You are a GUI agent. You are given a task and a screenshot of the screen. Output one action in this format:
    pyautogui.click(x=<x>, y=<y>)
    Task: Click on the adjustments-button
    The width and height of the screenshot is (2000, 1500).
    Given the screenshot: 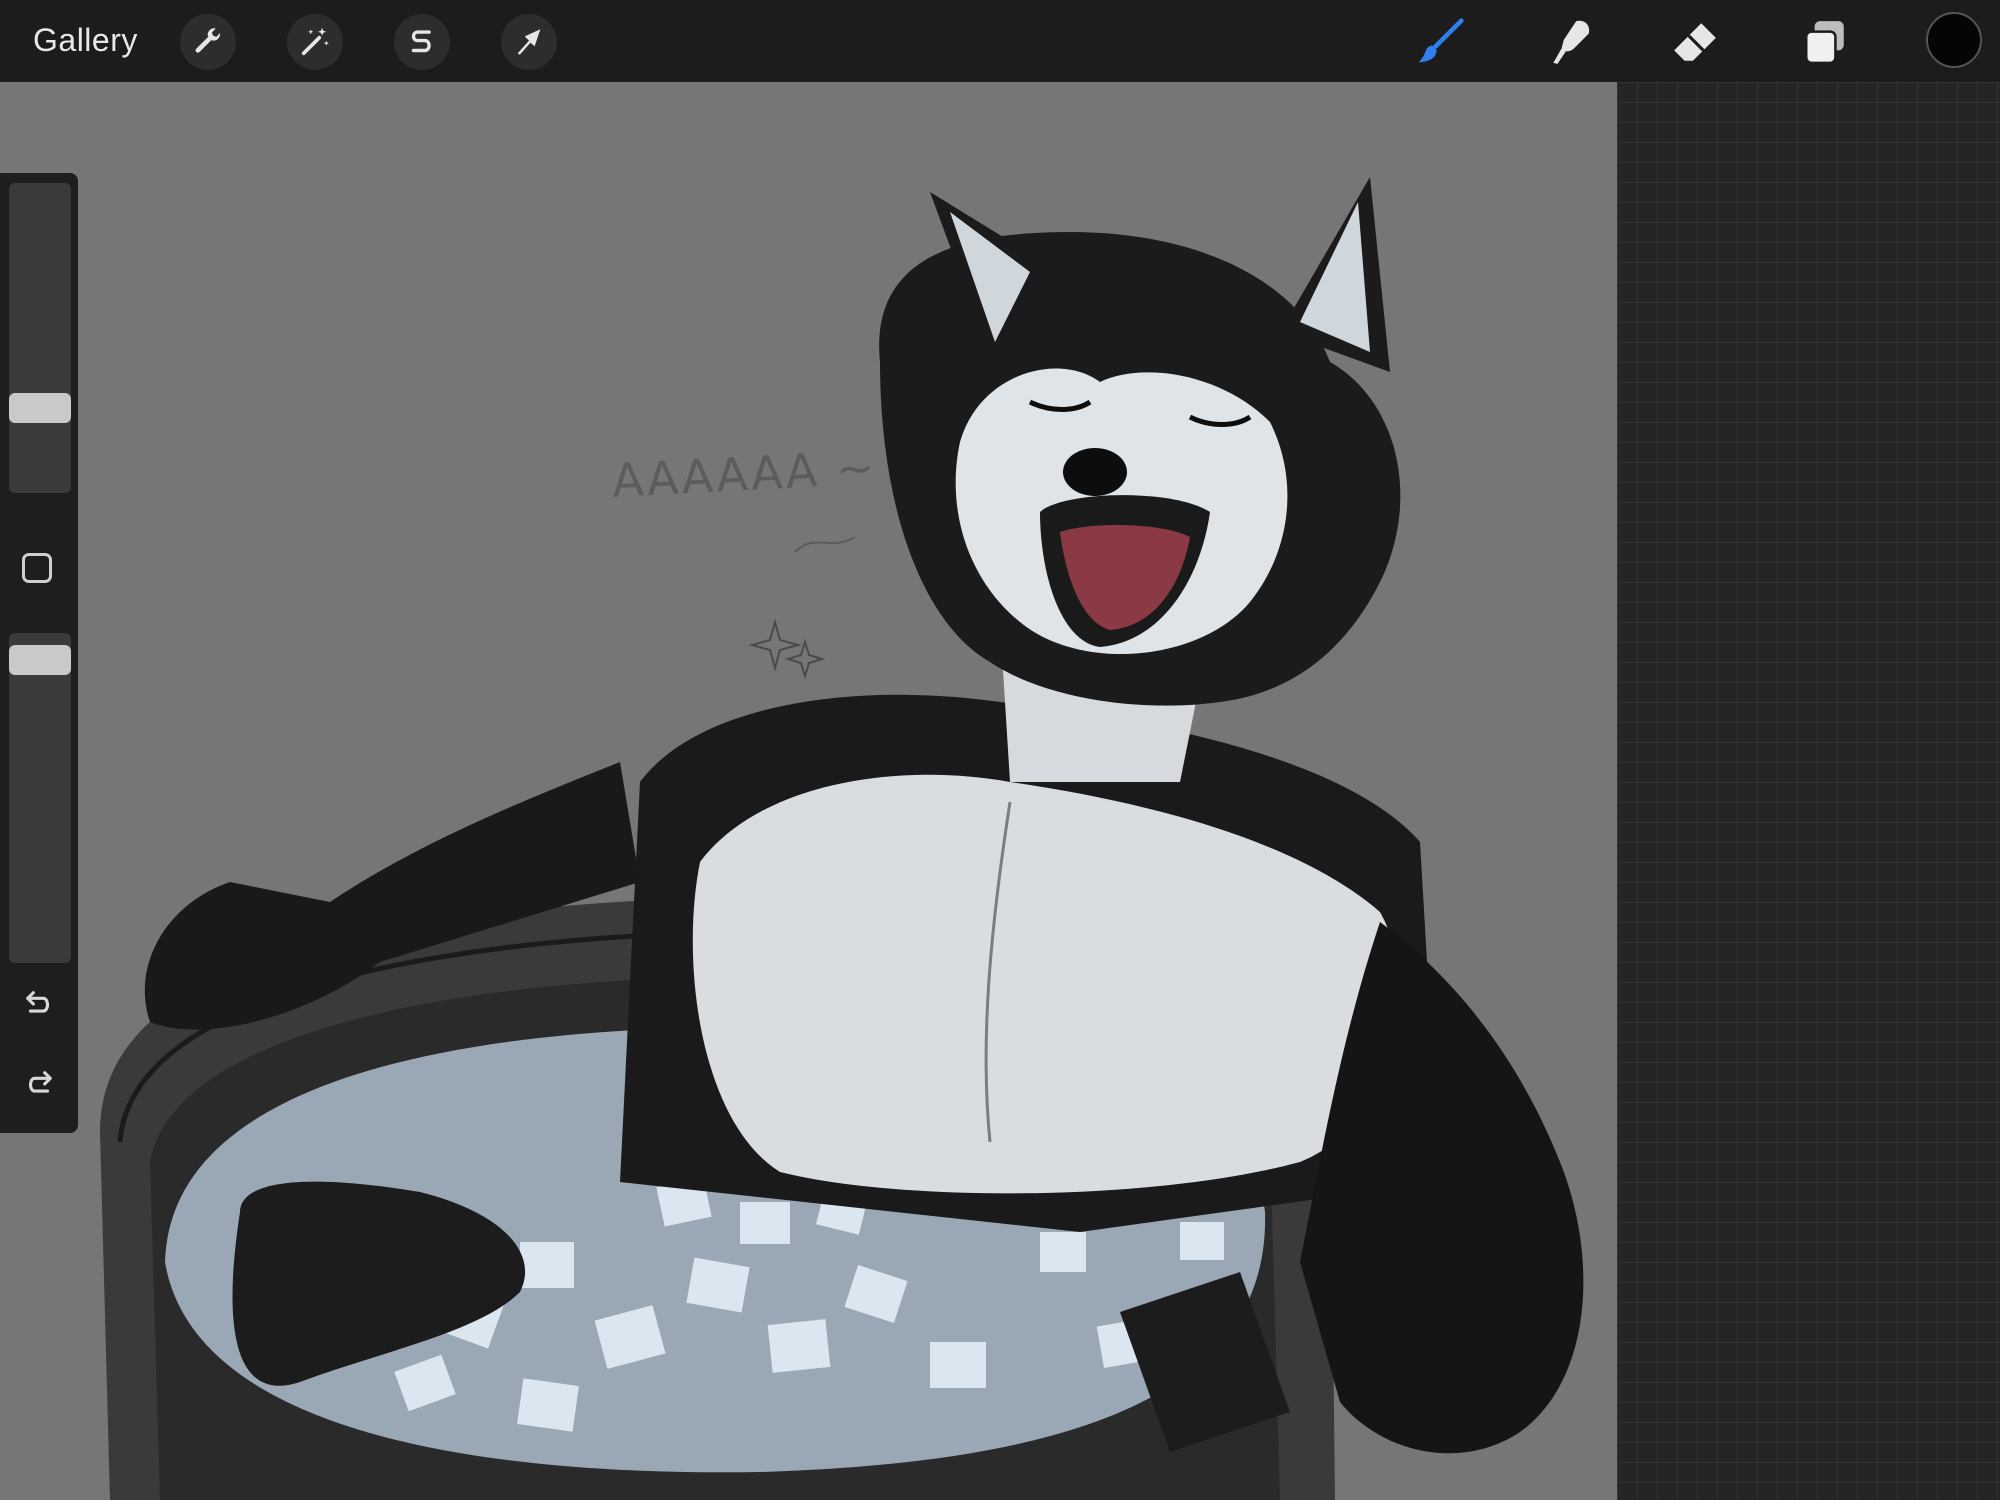 What is the action you would take?
    pyautogui.click(x=315, y=42)
    